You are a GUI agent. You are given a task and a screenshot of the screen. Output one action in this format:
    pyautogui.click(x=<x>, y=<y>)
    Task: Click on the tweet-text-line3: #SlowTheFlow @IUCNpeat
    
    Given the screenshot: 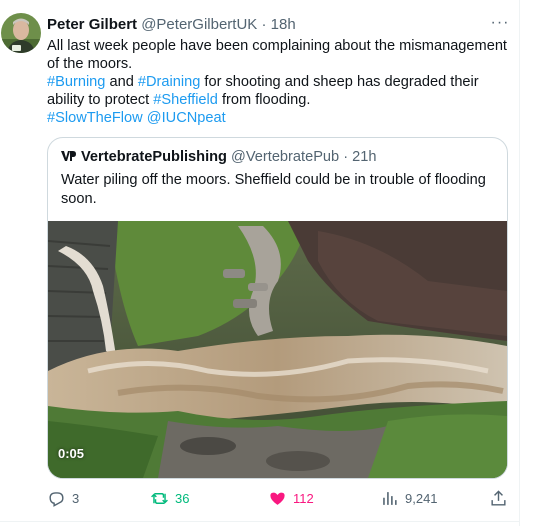 What is the action you would take?
    pyautogui.click(x=279, y=118)
    